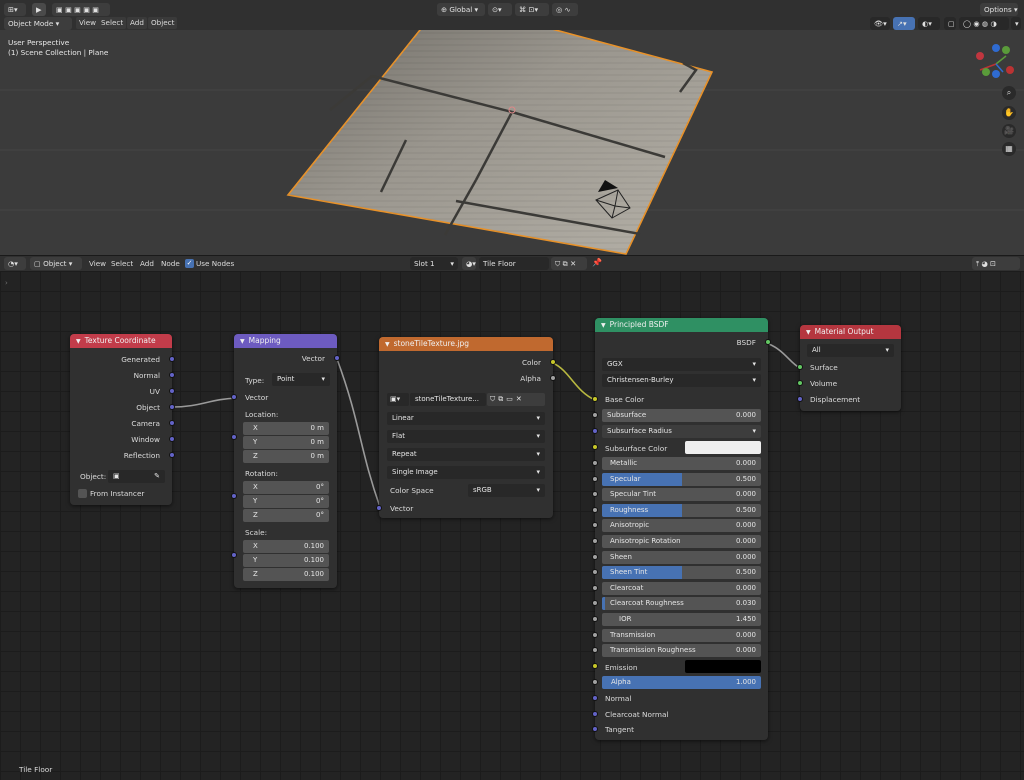  I want to click on slider-specular: Specular 0.500, so click(681, 479).